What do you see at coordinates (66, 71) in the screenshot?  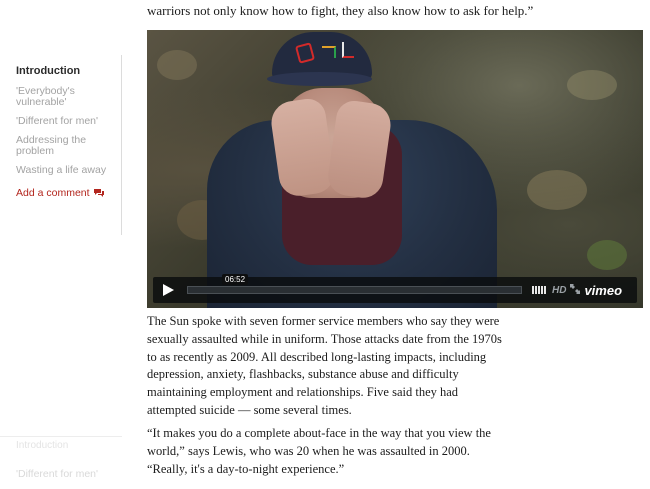 I see `toc-item-introduction: Introduction` at bounding box center [66, 71].